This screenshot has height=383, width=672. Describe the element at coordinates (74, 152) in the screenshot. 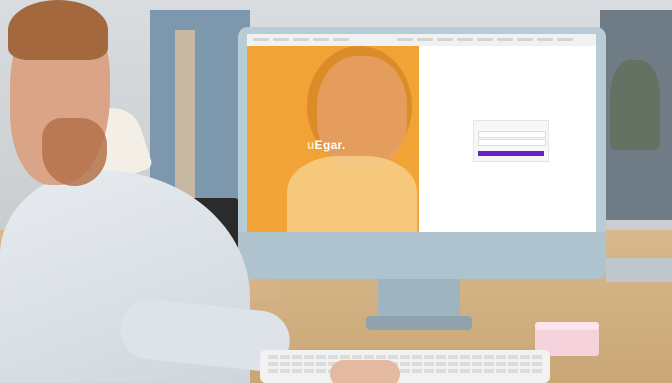

I see `person-beard` at that location.